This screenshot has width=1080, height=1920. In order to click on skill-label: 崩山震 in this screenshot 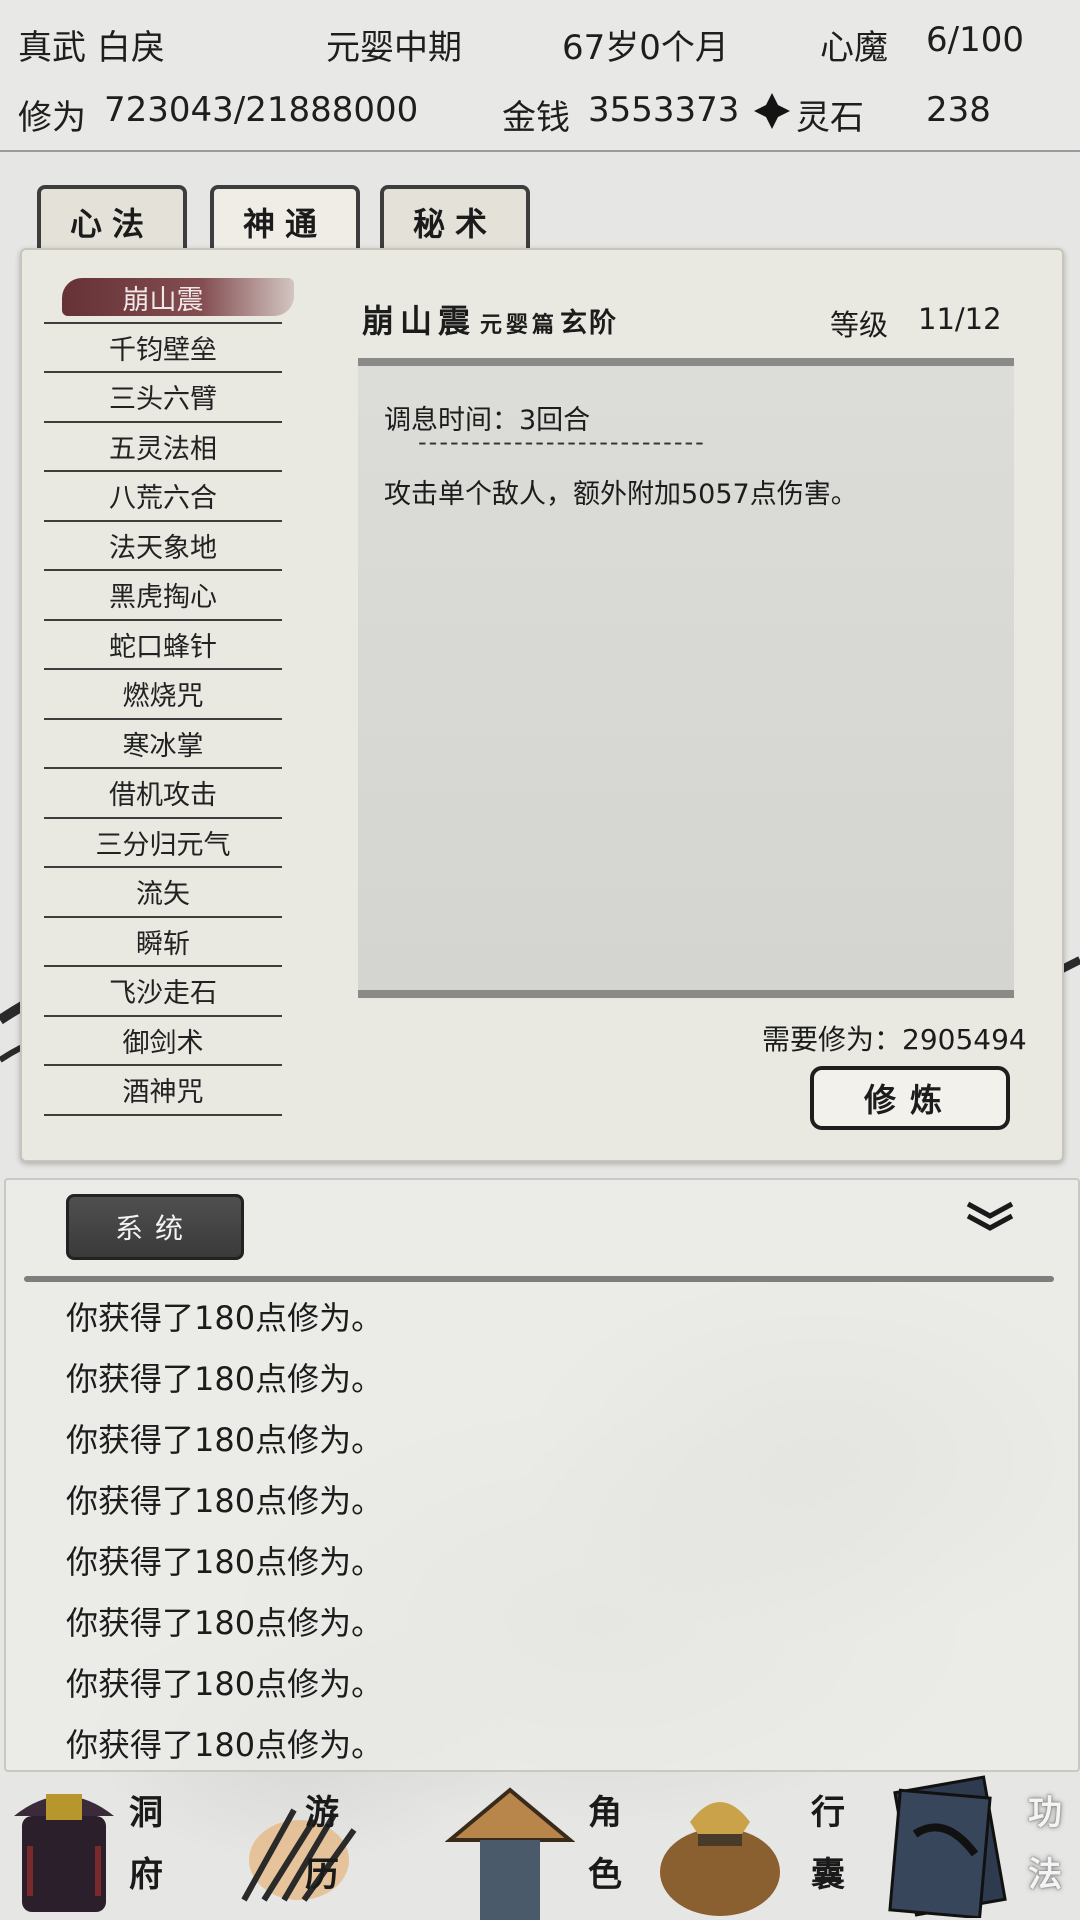, I will do `click(163, 301)`.